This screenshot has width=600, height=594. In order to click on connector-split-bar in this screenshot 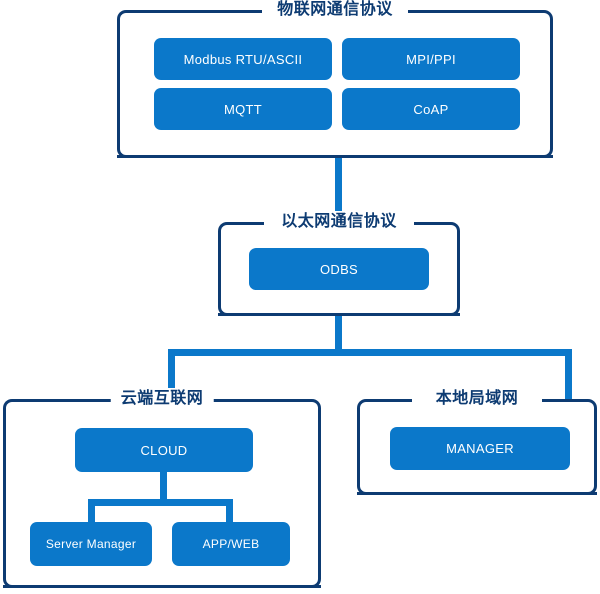, I will do `click(370, 352)`.